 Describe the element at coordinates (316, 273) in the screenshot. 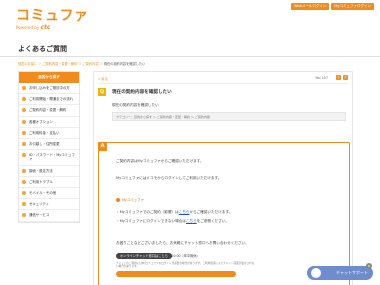

I see `chat-mascot-icon` at that location.